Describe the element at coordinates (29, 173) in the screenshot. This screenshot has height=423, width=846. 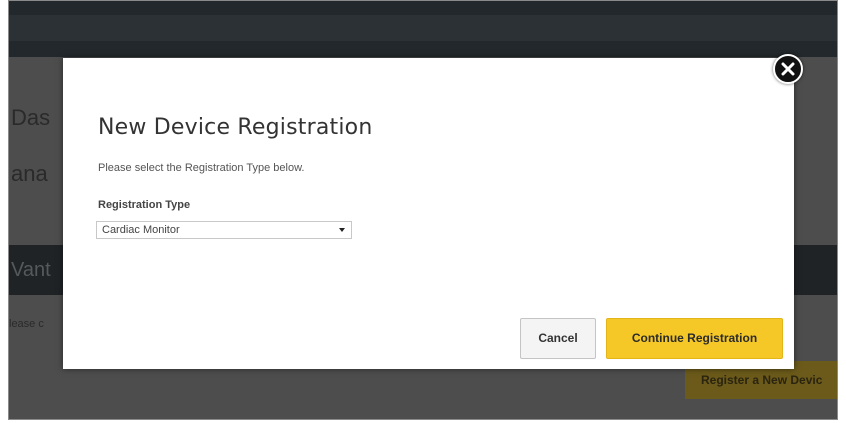
I see `background-subheading-fragment: ana` at that location.